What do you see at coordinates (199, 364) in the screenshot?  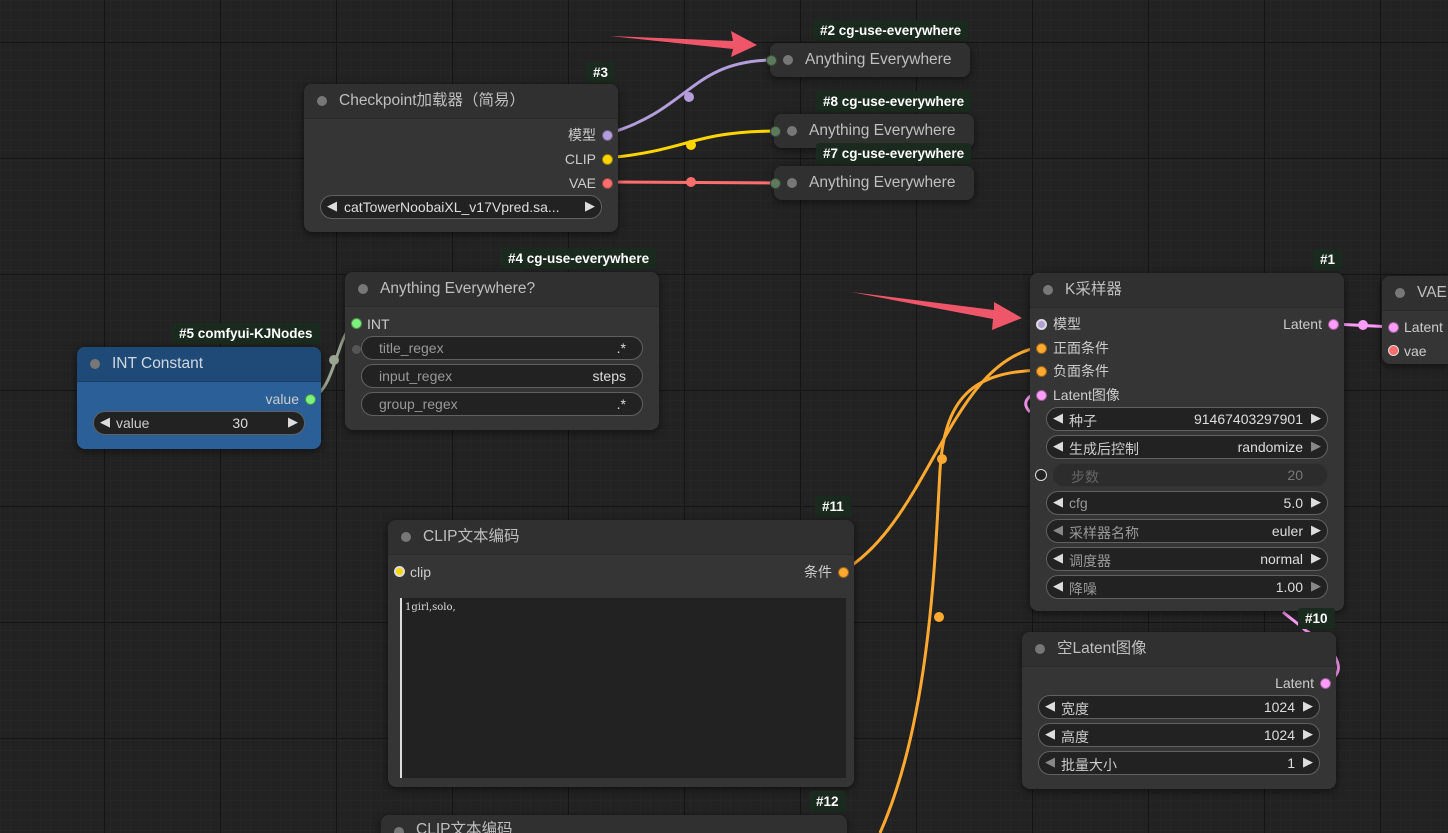 I see `node-title: INT Constant` at bounding box center [199, 364].